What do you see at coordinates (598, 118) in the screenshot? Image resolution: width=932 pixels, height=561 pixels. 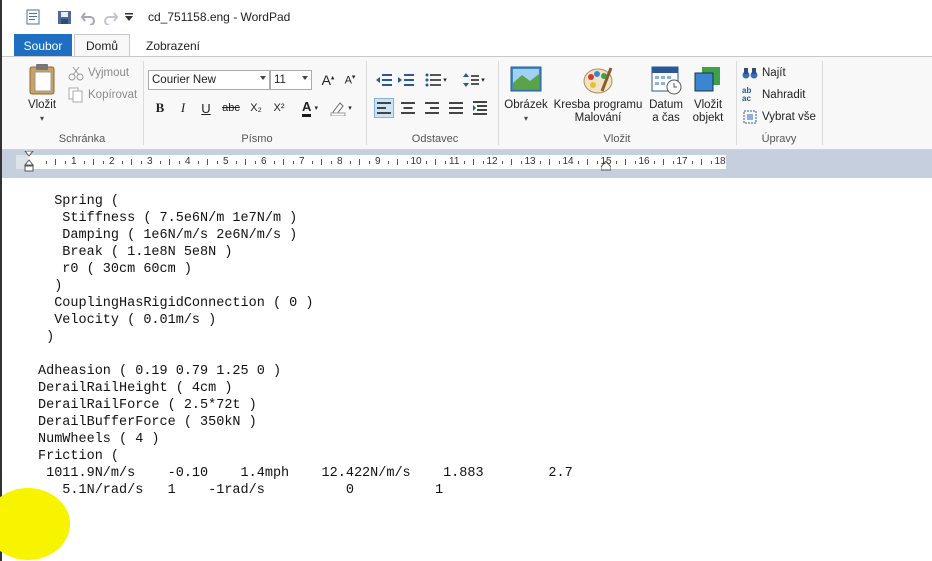 I see `paint-label-line2: Malování` at bounding box center [598, 118].